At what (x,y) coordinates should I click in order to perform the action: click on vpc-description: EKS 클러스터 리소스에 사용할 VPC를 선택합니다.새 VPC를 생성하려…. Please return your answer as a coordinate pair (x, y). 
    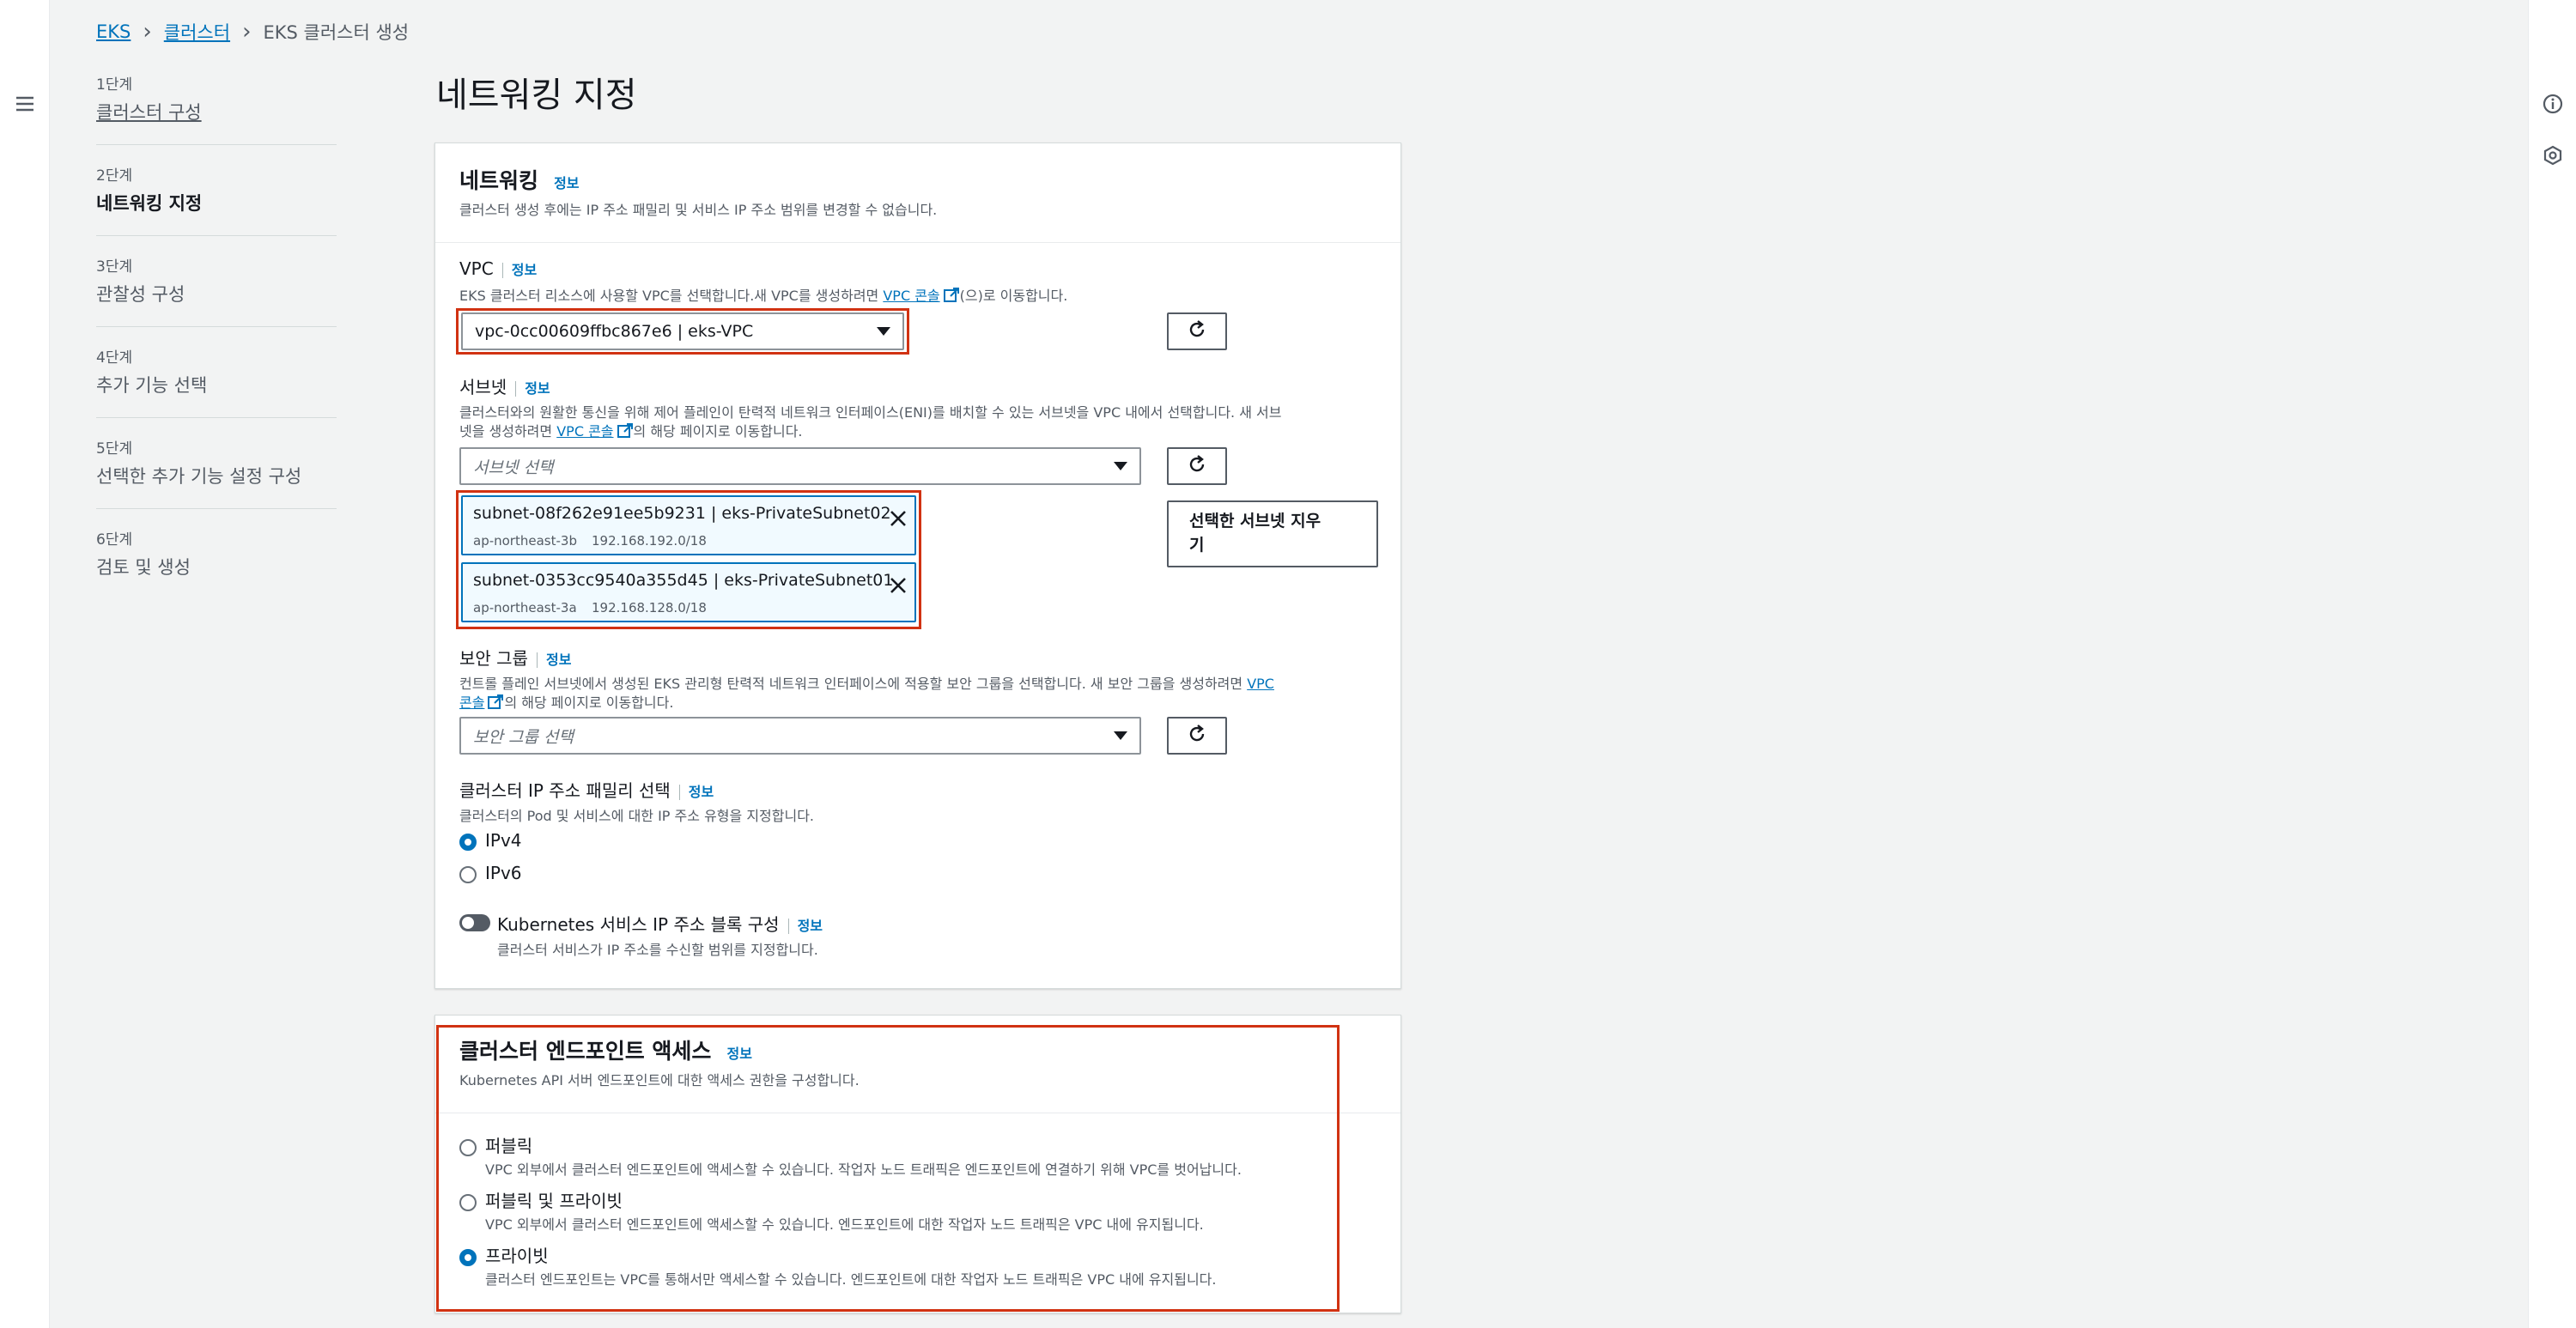
    Looking at the image, I should click on (763, 295).